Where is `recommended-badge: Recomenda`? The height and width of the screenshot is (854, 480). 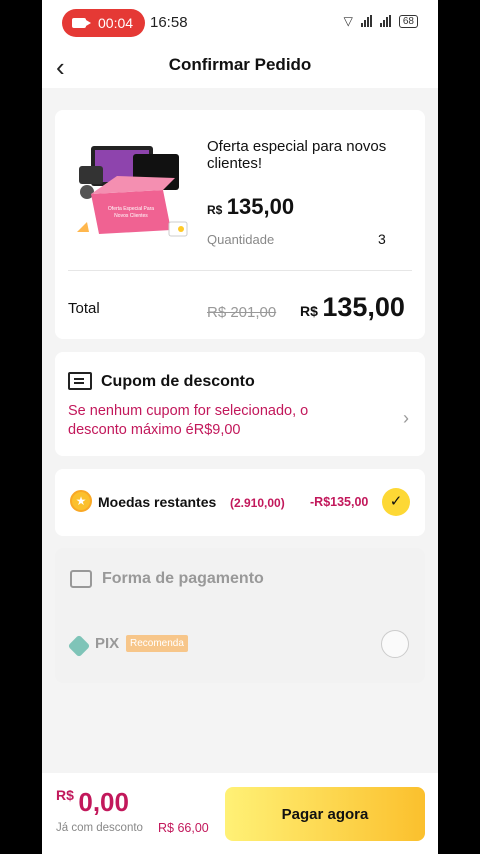 recommended-badge: Recomenda is located at coordinates (157, 643).